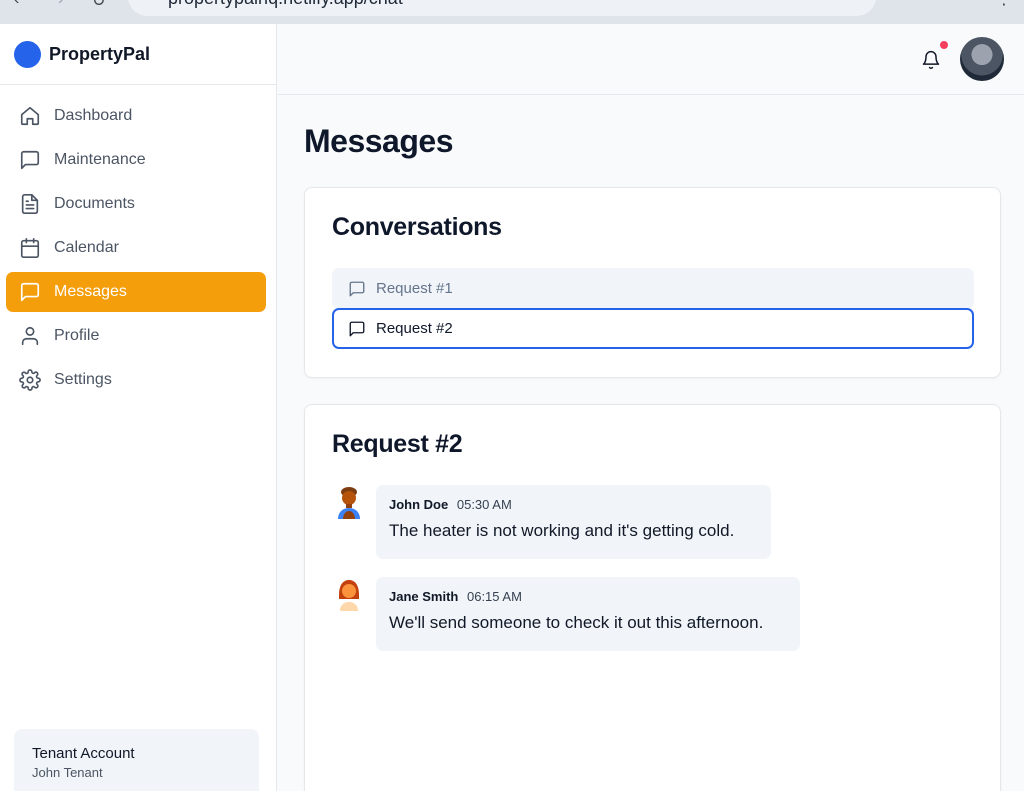  I want to click on home-icon, so click(30, 116).